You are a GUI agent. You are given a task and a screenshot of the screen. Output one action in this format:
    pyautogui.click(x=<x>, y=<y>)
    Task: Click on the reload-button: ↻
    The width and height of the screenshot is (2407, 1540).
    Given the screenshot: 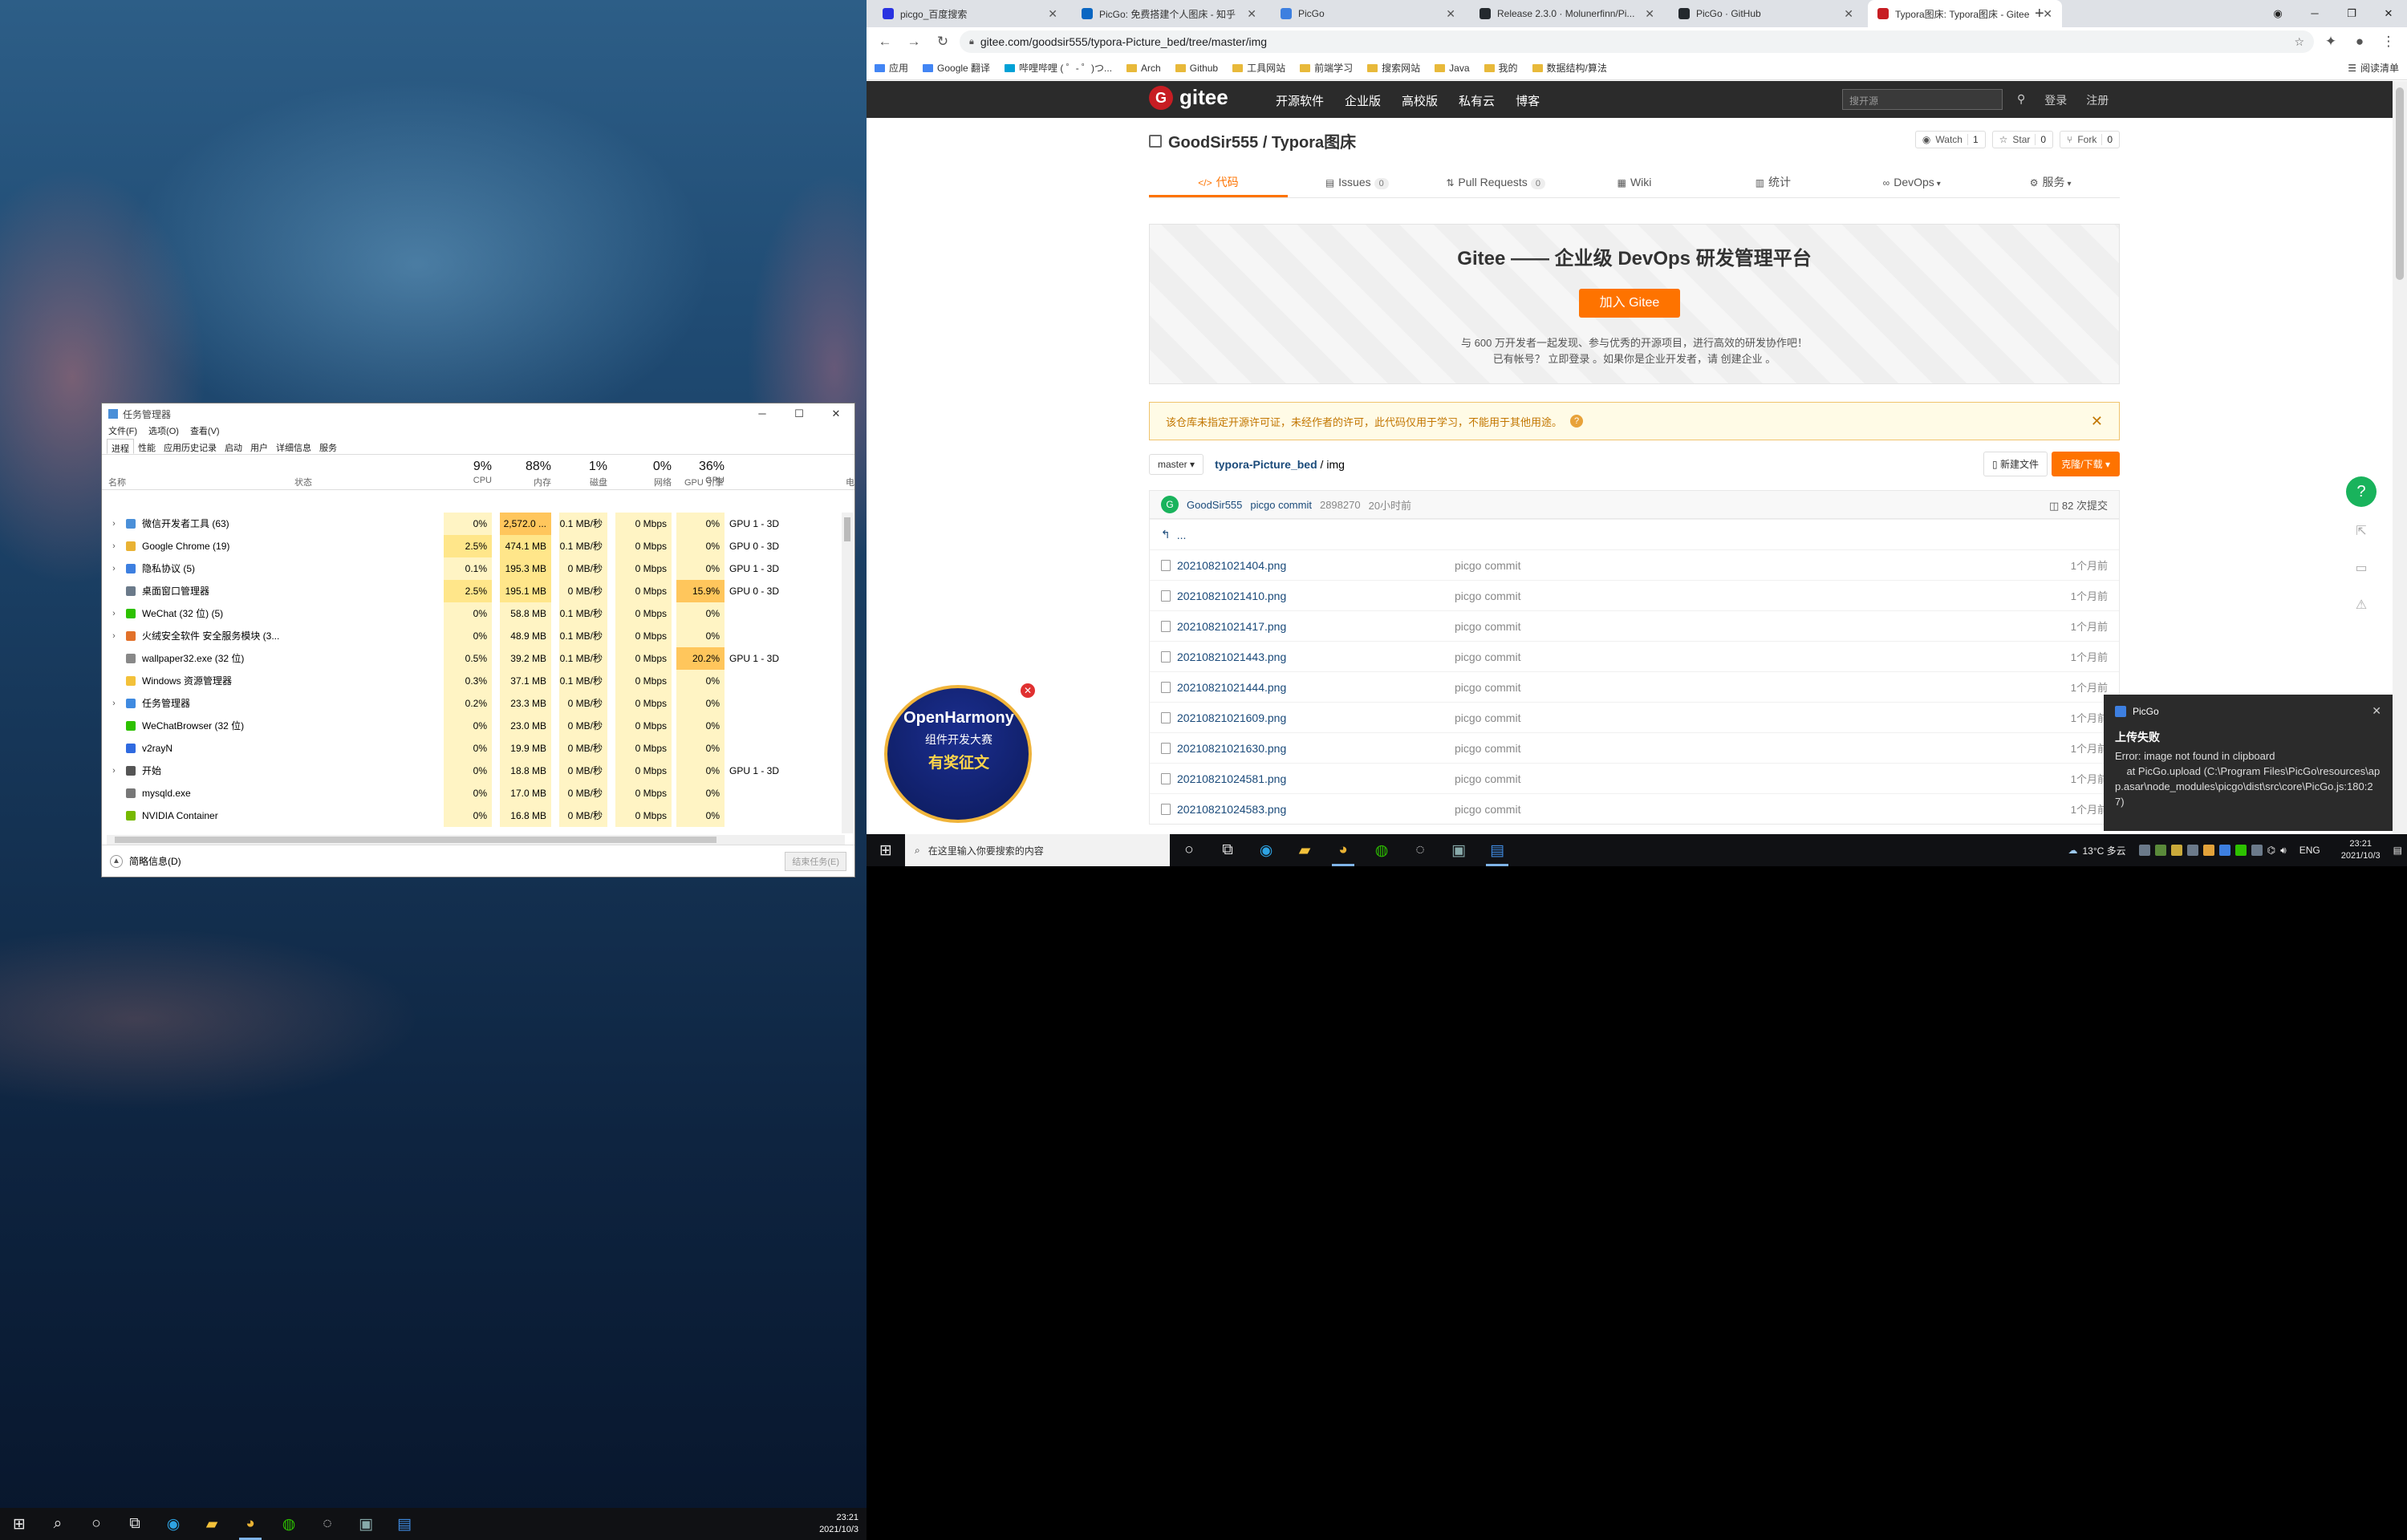 What is the action you would take?
    pyautogui.click(x=943, y=42)
    